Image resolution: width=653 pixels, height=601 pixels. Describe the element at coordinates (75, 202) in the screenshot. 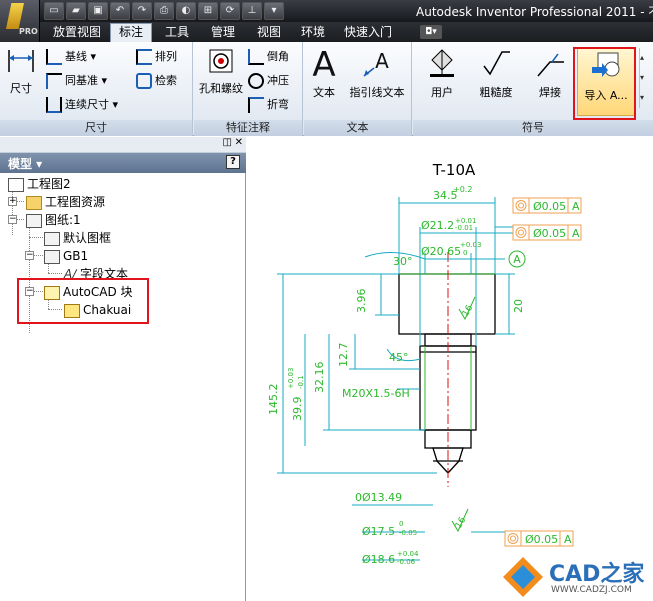

I see `tree-label-resources: 工程图资源` at that location.